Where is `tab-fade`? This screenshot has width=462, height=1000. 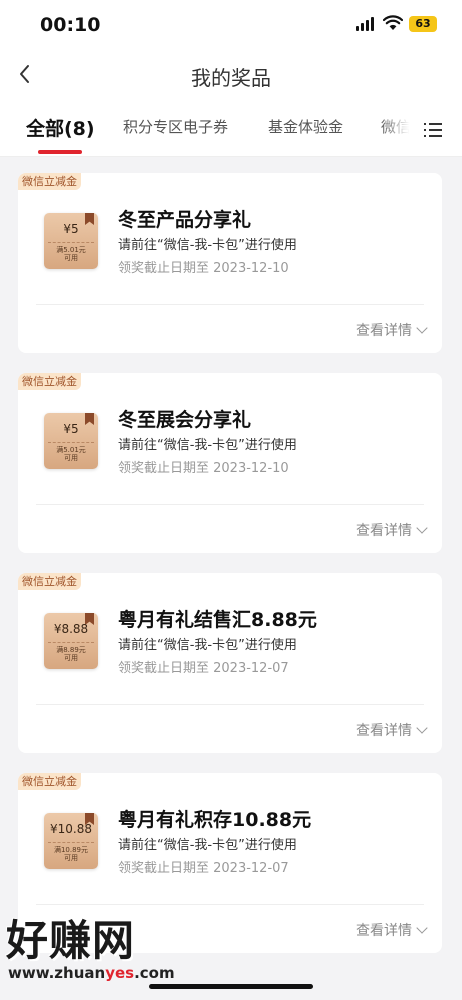
tab-fade is located at coordinates (401, 130).